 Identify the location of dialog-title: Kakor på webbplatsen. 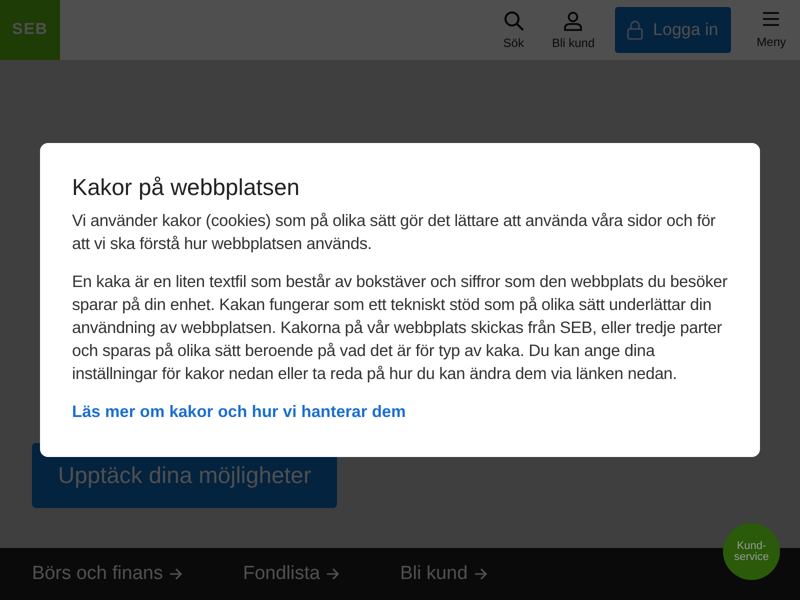
(186, 187).